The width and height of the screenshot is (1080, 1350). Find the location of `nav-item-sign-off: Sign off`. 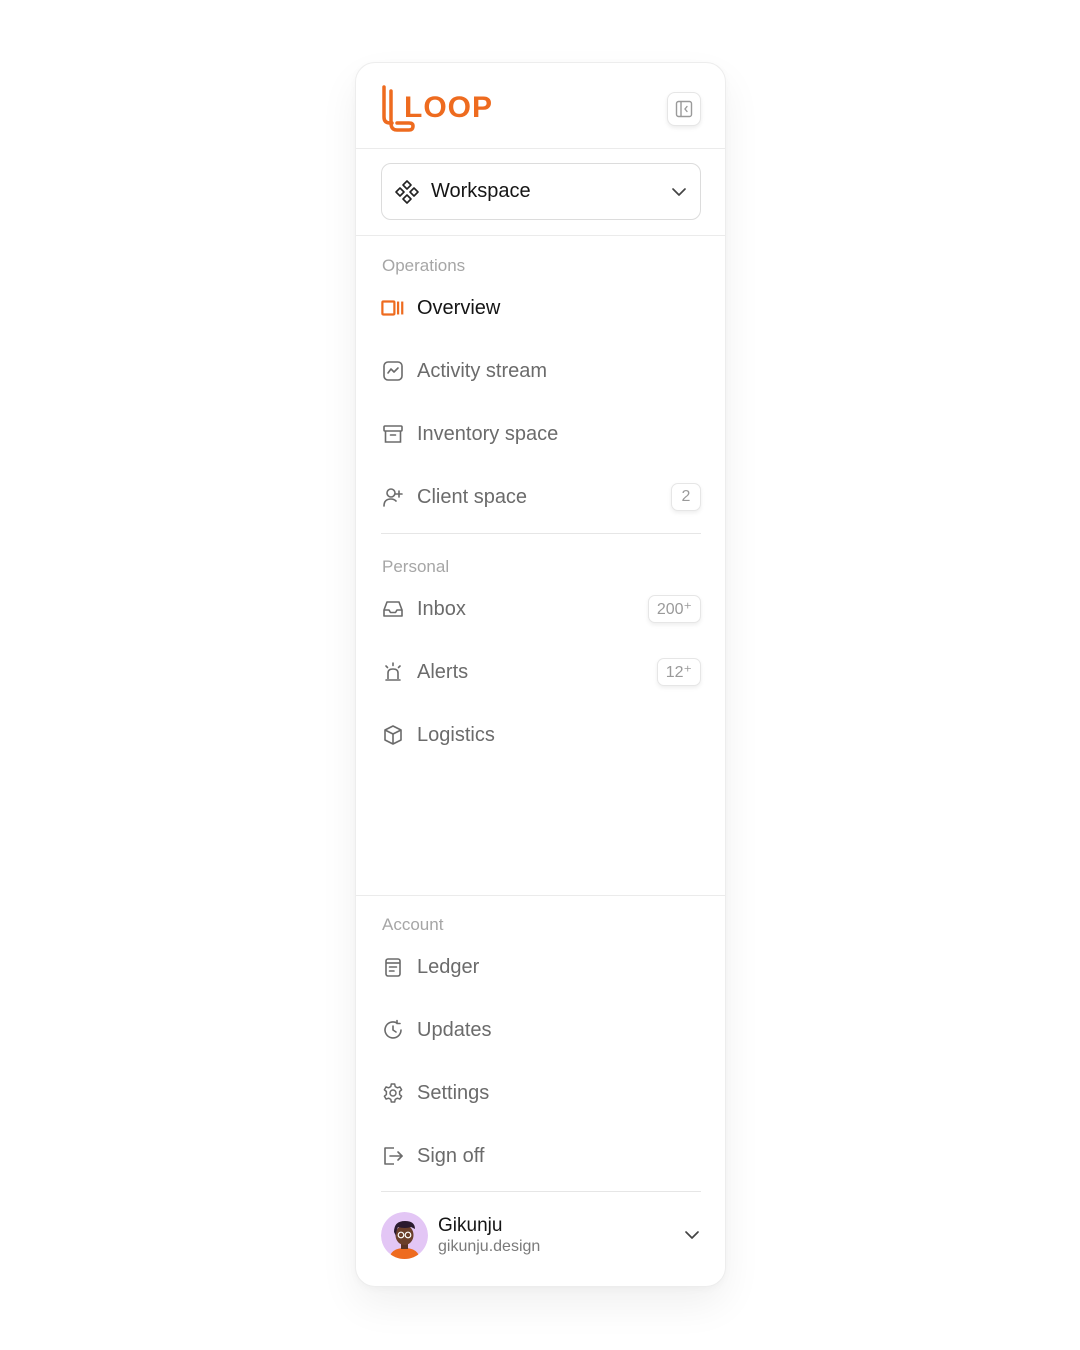

nav-item-sign-off: Sign off is located at coordinates (541, 1156).